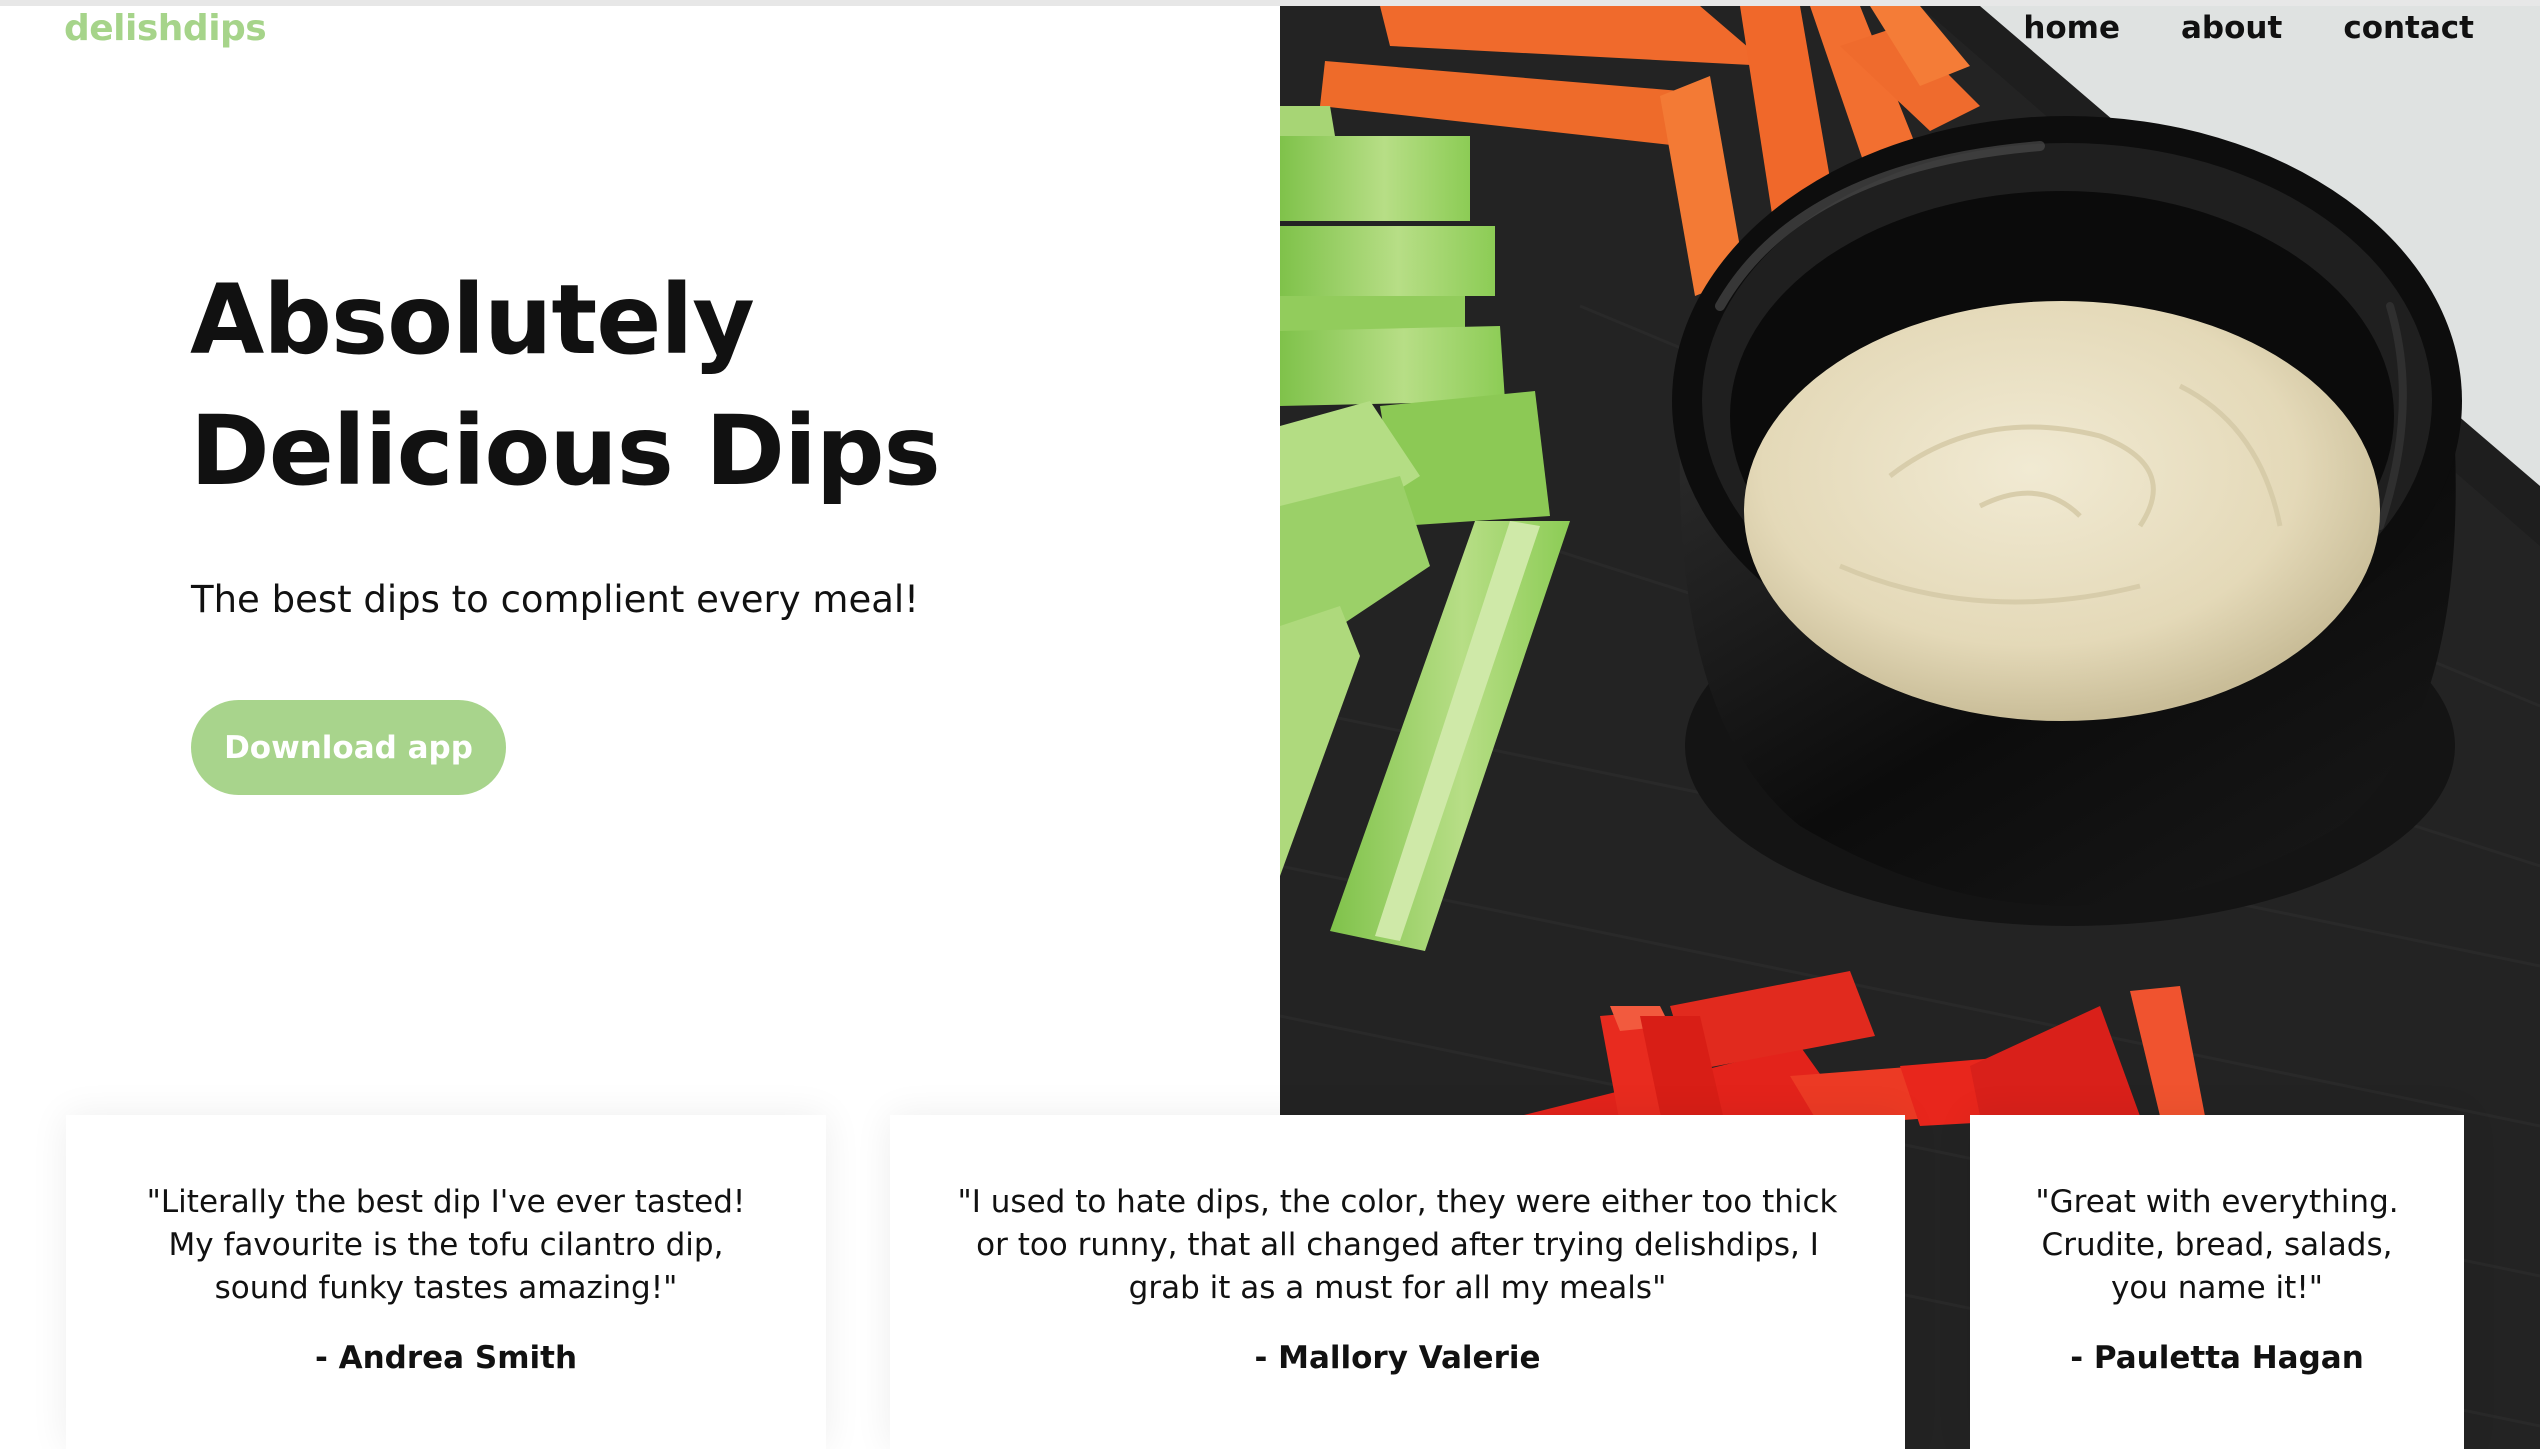 Image resolution: width=2540 pixels, height=1449 pixels. What do you see at coordinates (446, 1358) in the screenshot?
I see `testimonial-author: - Andrea Smith` at bounding box center [446, 1358].